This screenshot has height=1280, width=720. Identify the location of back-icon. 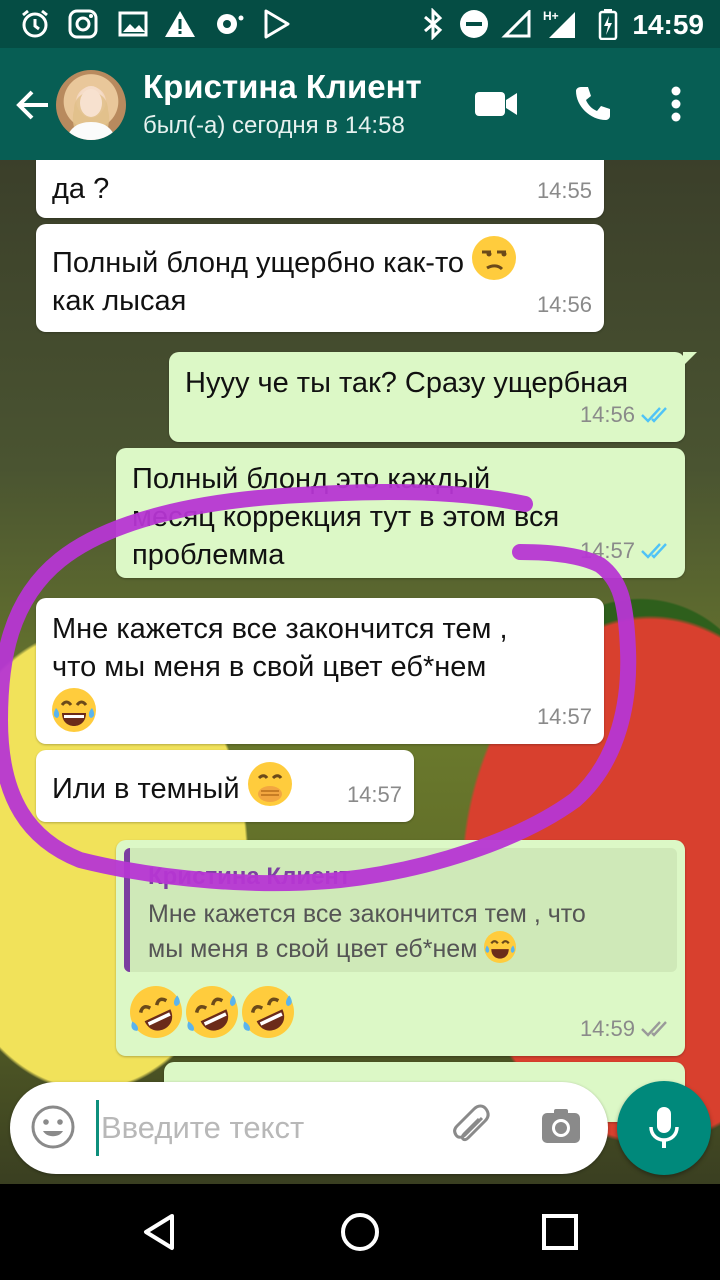
(160, 1232).